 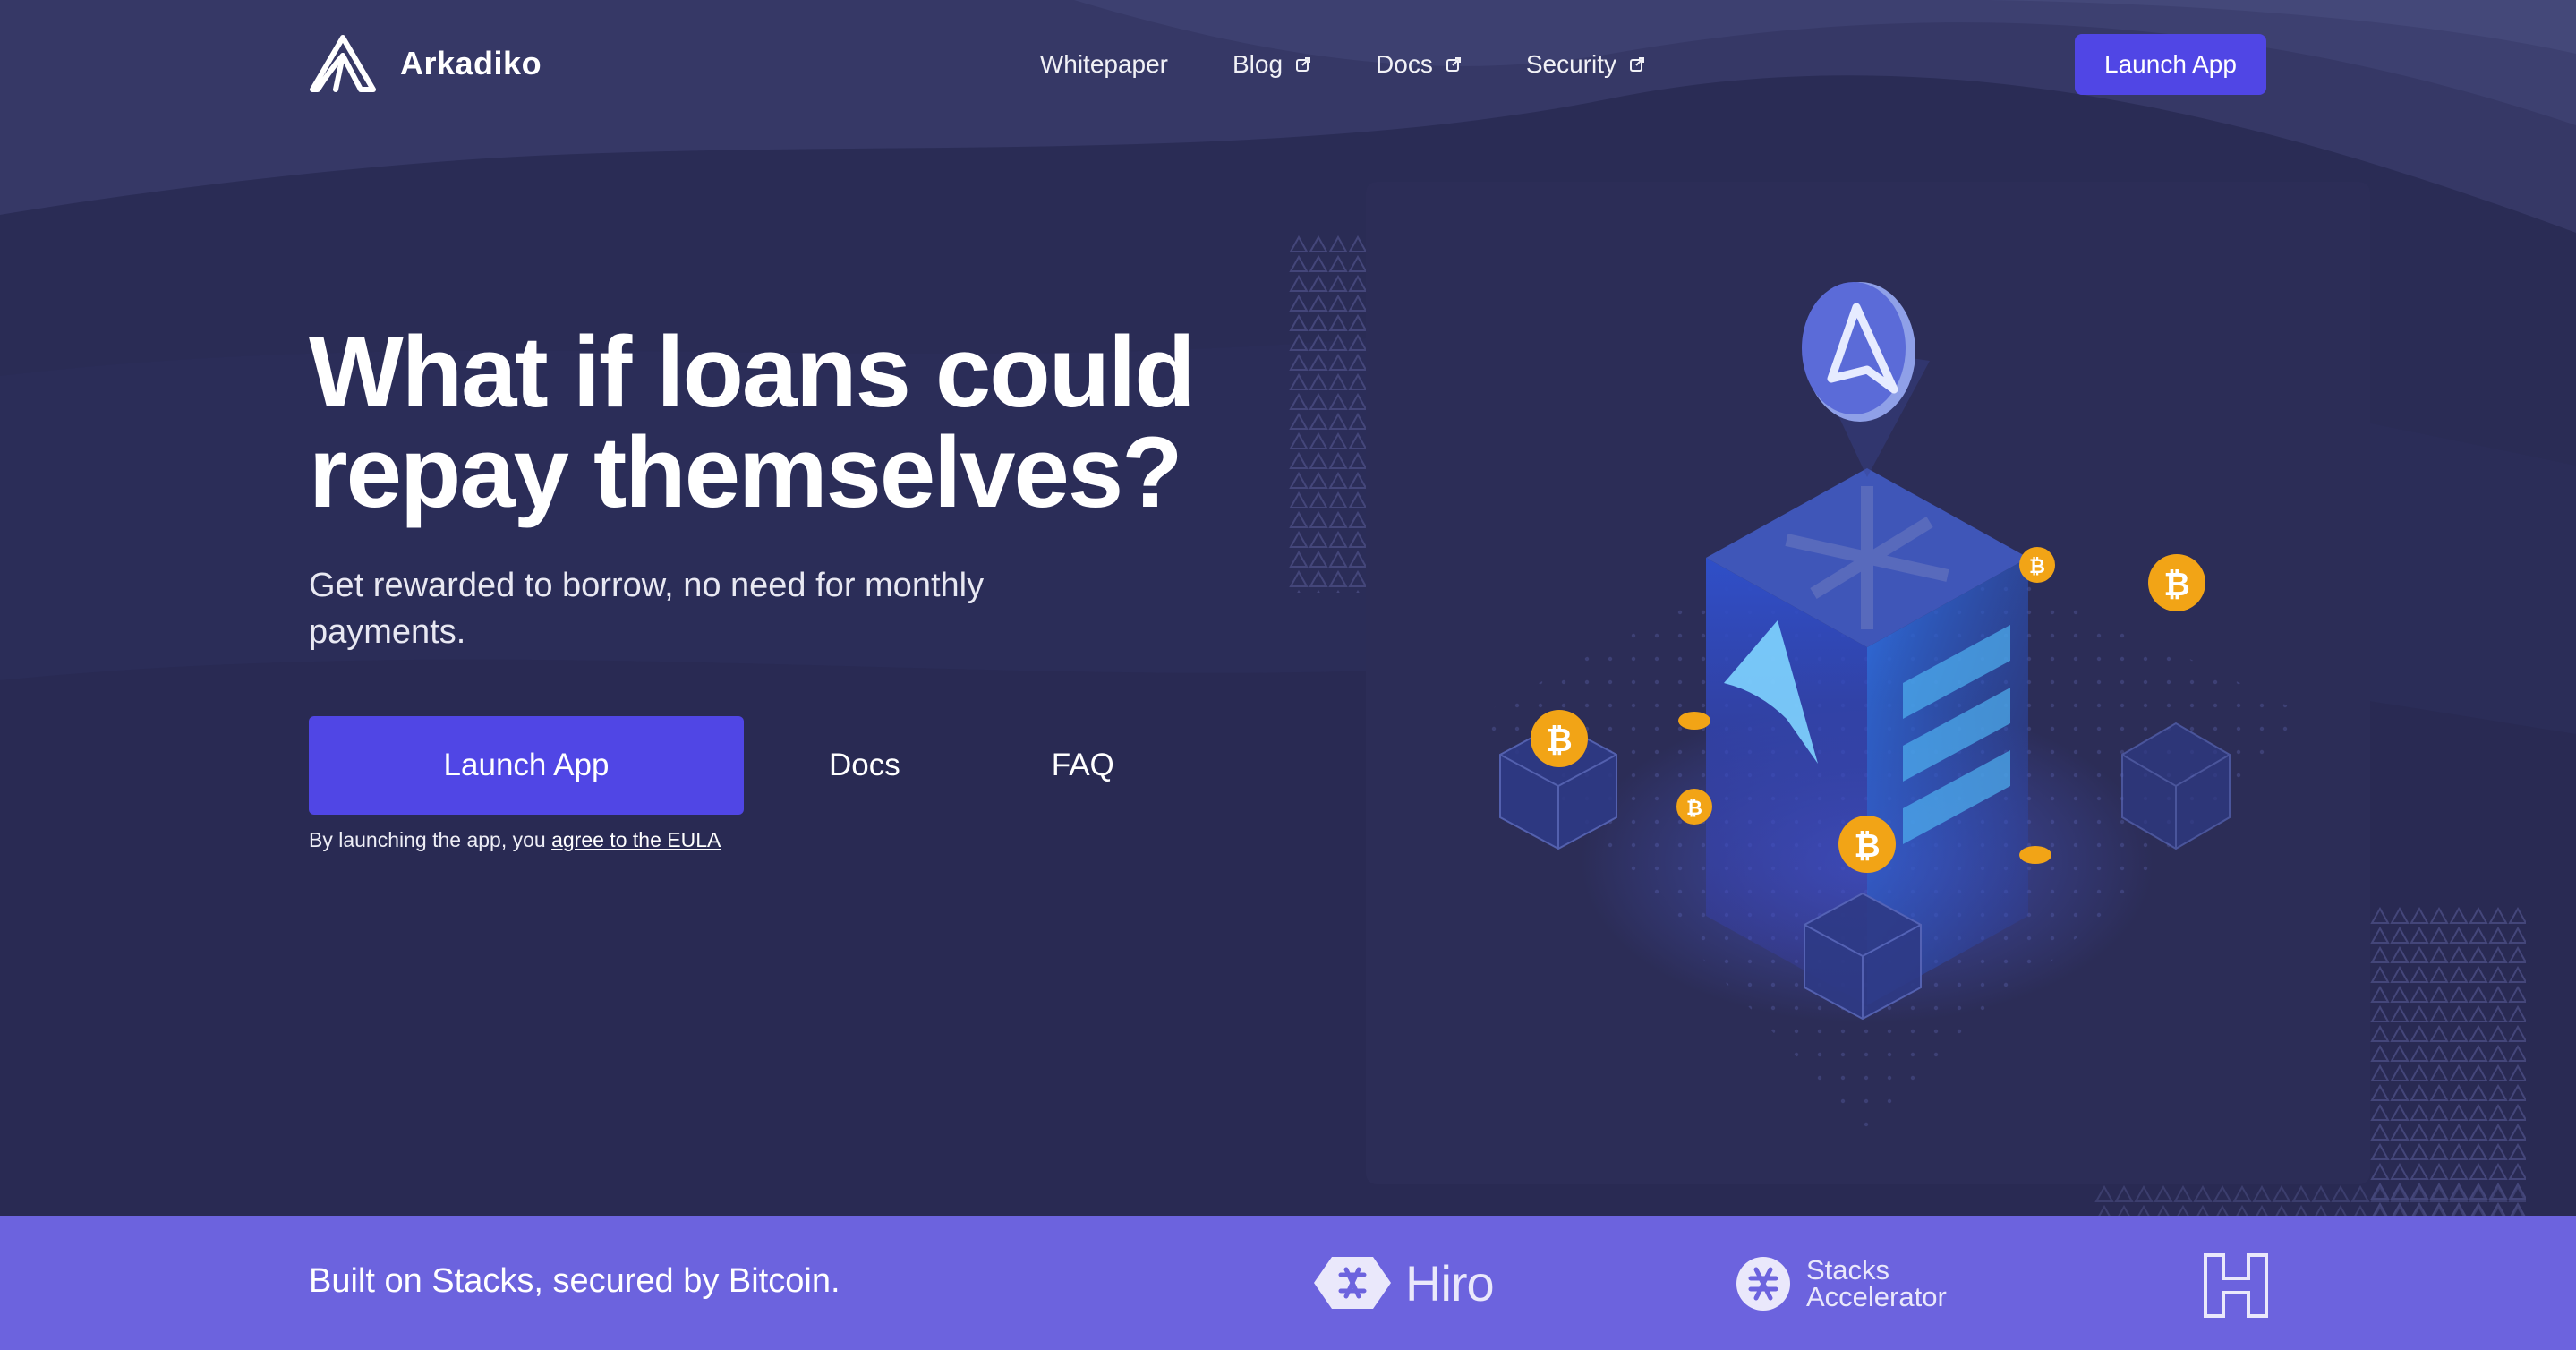 I want to click on hiro-name: Hiro, so click(x=1450, y=1283).